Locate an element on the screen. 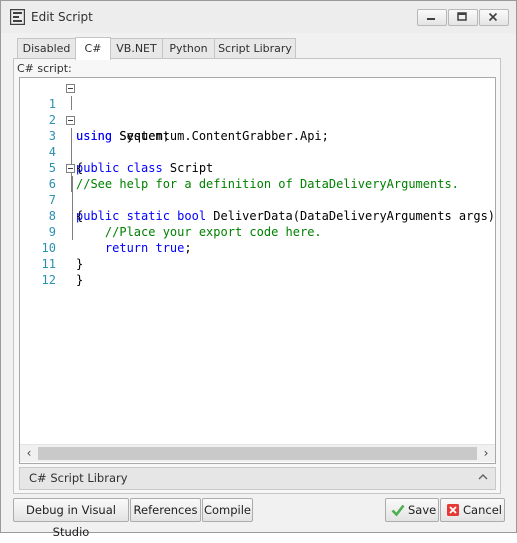  maximize-button is located at coordinates (463, 17).